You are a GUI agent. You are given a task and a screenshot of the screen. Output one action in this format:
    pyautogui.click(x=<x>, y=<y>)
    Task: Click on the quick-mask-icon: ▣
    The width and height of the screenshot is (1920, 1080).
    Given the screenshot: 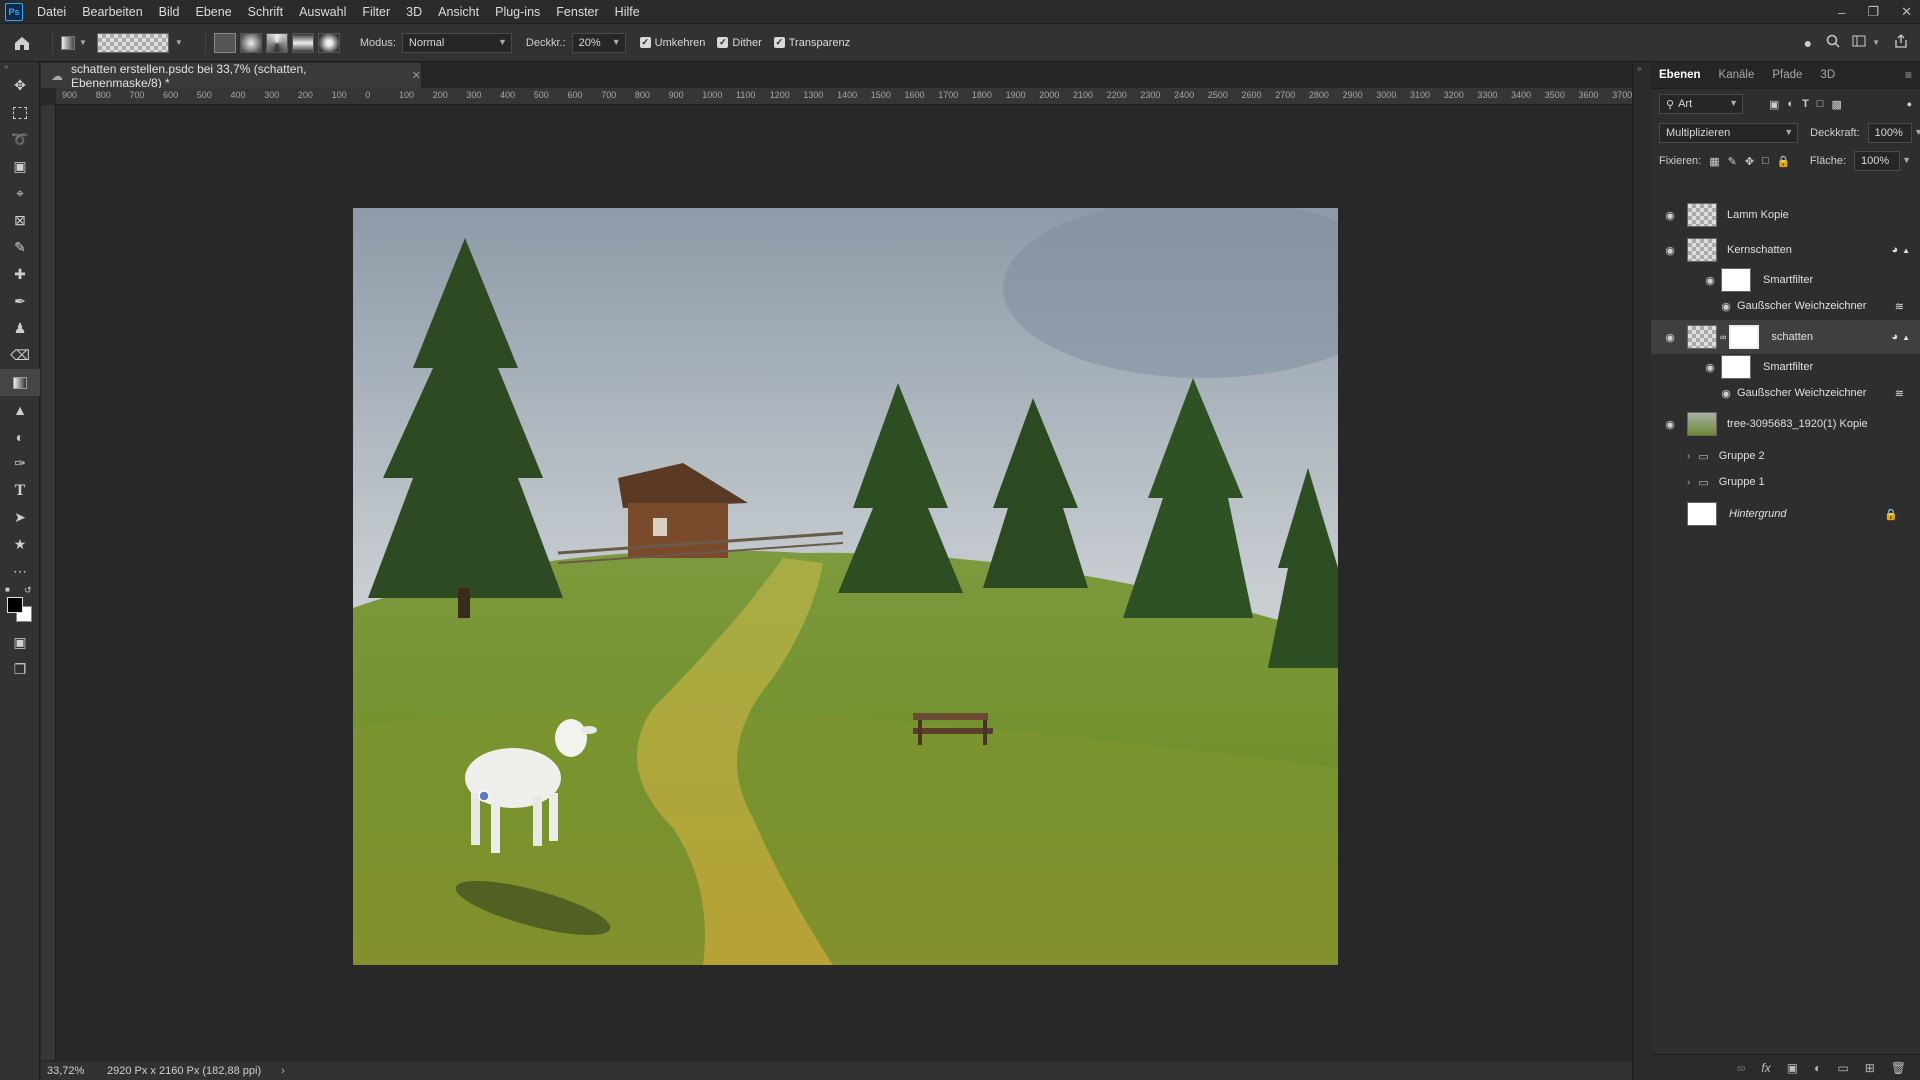 What is the action you would take?
    pyautogui.click(x=20, y=642)
    